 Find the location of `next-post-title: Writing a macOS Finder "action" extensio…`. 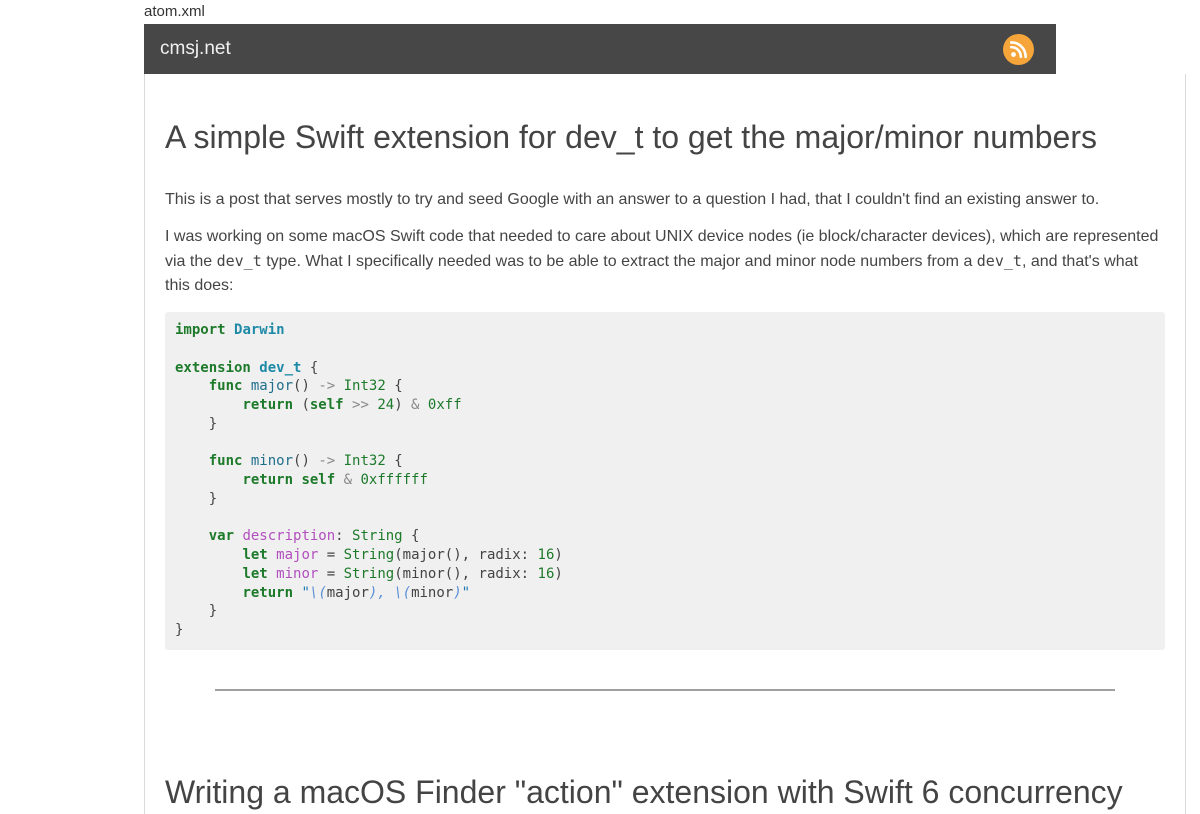

next-post-title: Writing a macOS Finder "action" extensio… is located at coordinates (644, 792).